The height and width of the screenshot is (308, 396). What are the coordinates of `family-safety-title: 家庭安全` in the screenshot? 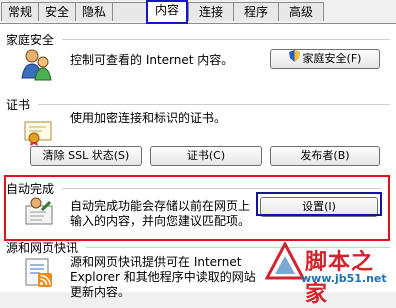 It's located at (30, 40).